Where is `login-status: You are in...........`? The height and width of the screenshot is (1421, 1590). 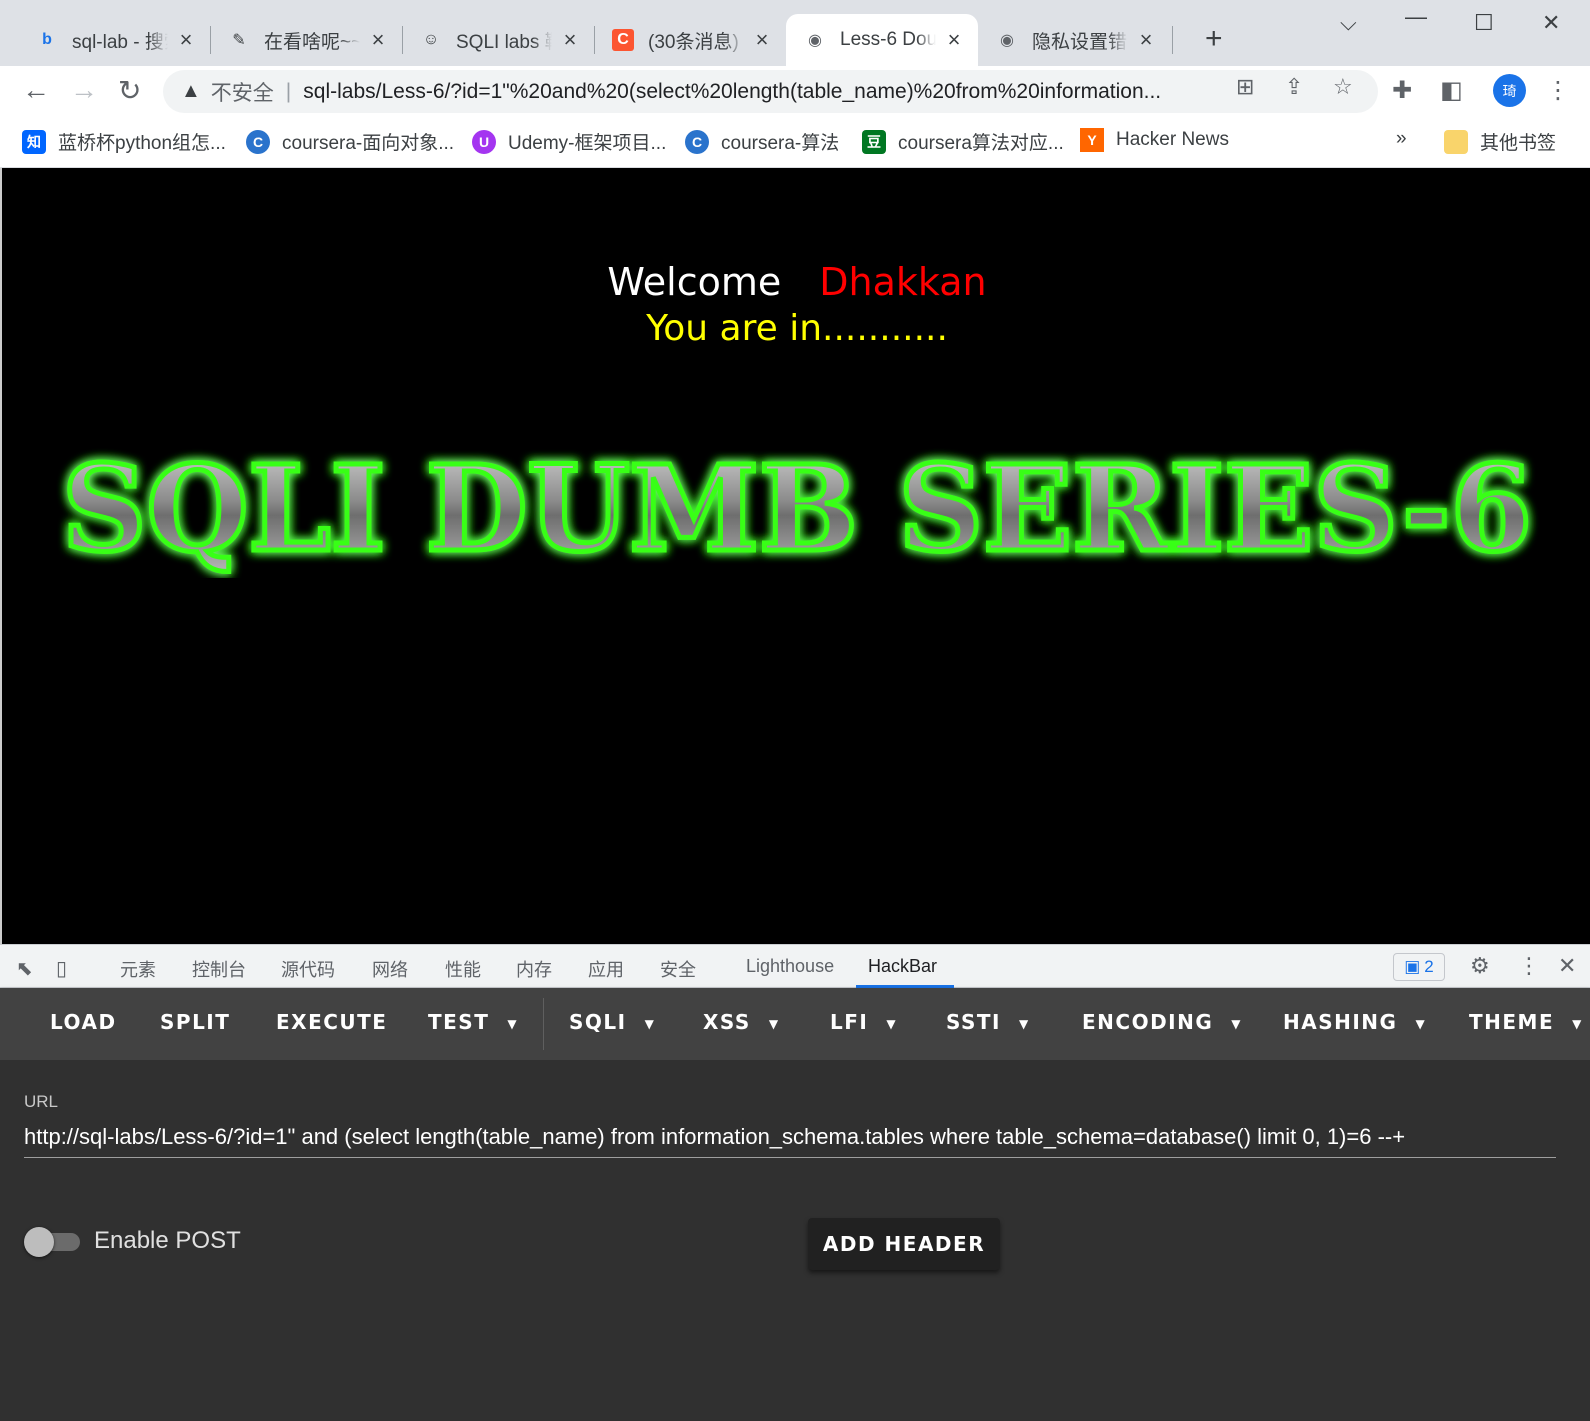
login-status: You are in........... is located at coordinates (797, 328).